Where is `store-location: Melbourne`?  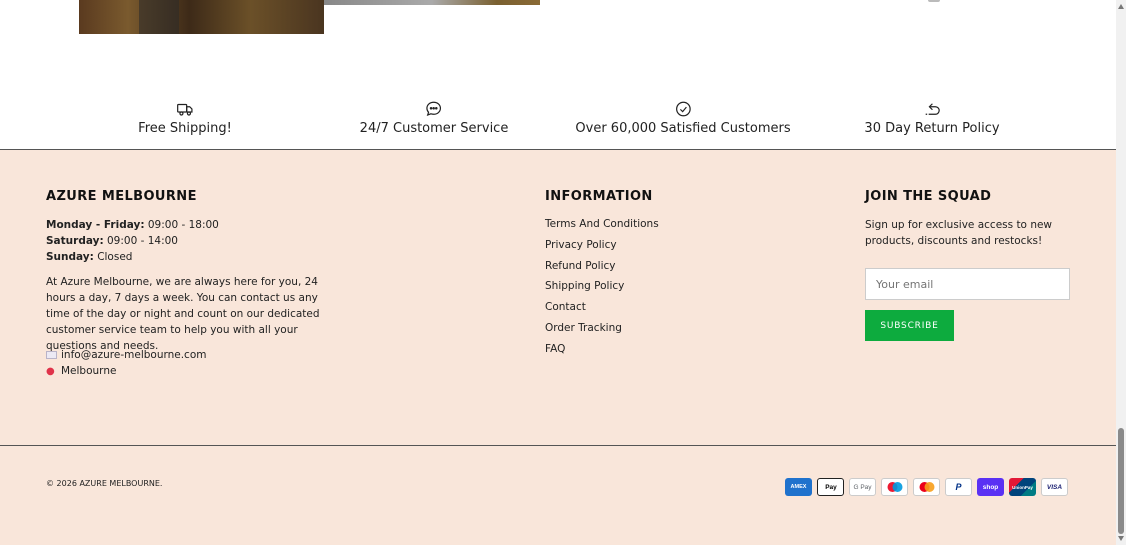 store-location: Melbourne is located at coordinates (89, 371).